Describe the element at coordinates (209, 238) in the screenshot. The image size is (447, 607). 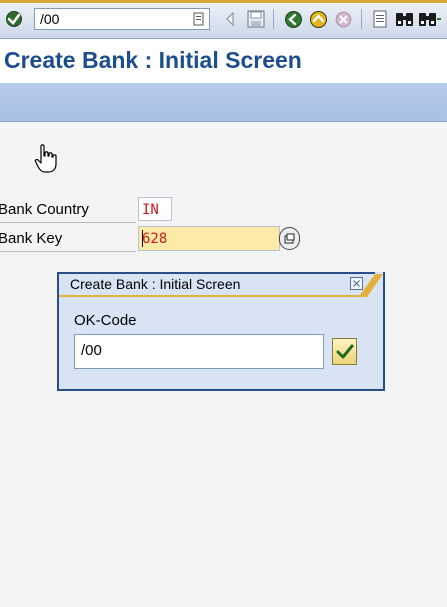
I see `bank-key-field: 628` at that location.